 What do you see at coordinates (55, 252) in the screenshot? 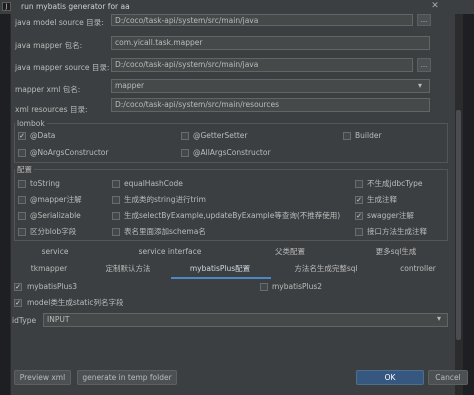
I see `tab-service: service` at bounding box center [55, 252].